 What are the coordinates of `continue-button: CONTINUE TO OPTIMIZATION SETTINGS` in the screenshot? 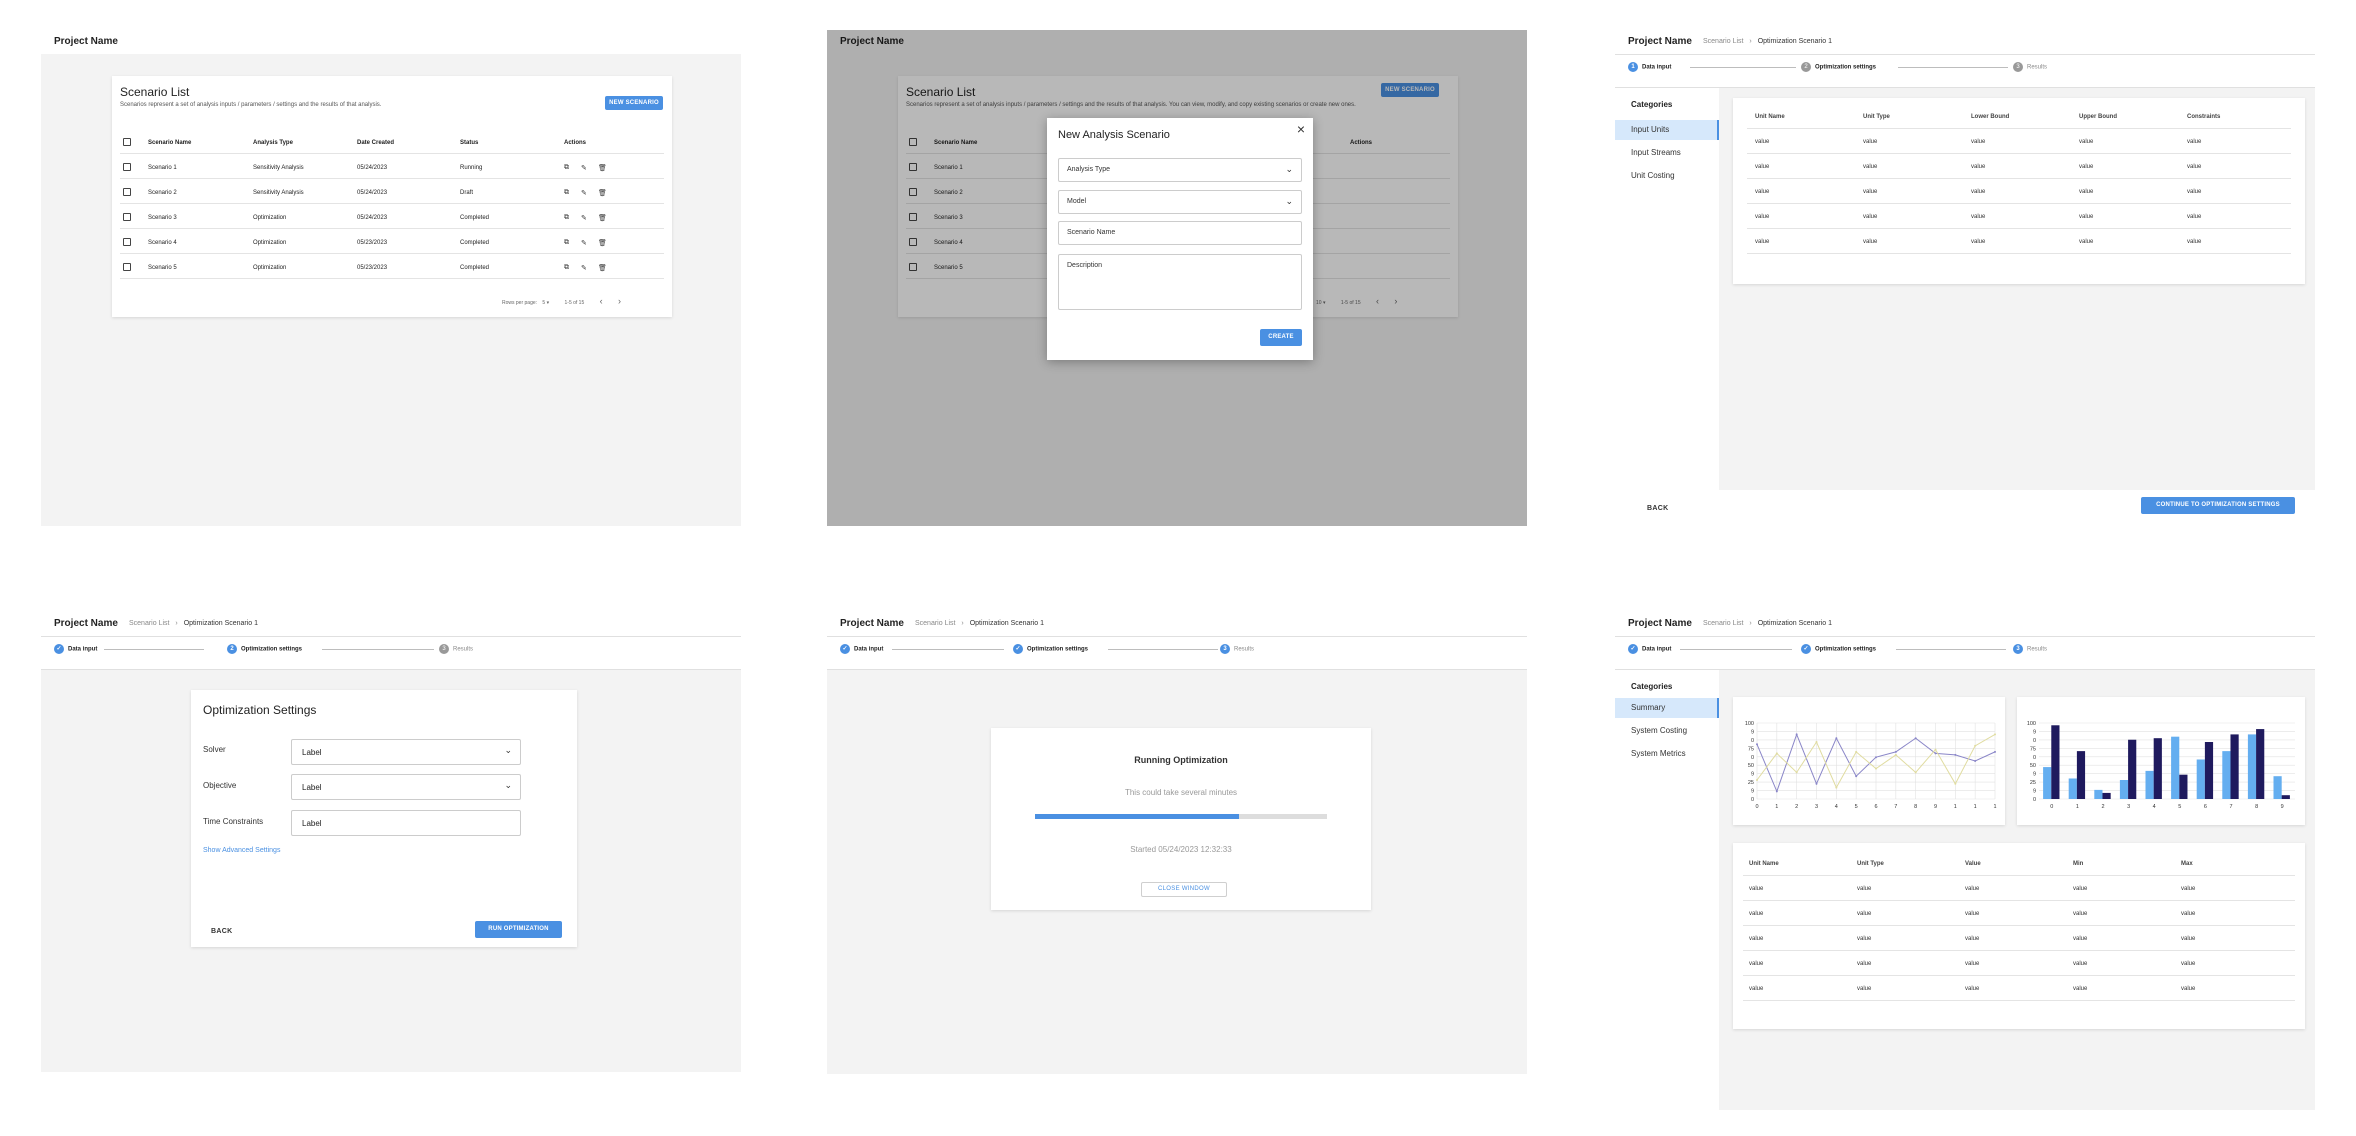 It's located at (2218, 505).